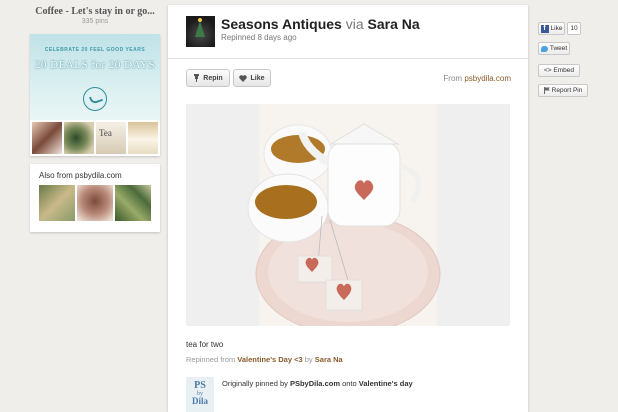 This screenshot has height=412, width=618. I want to click on repinned-from-prefix: Repinned from, so click(211, 359).